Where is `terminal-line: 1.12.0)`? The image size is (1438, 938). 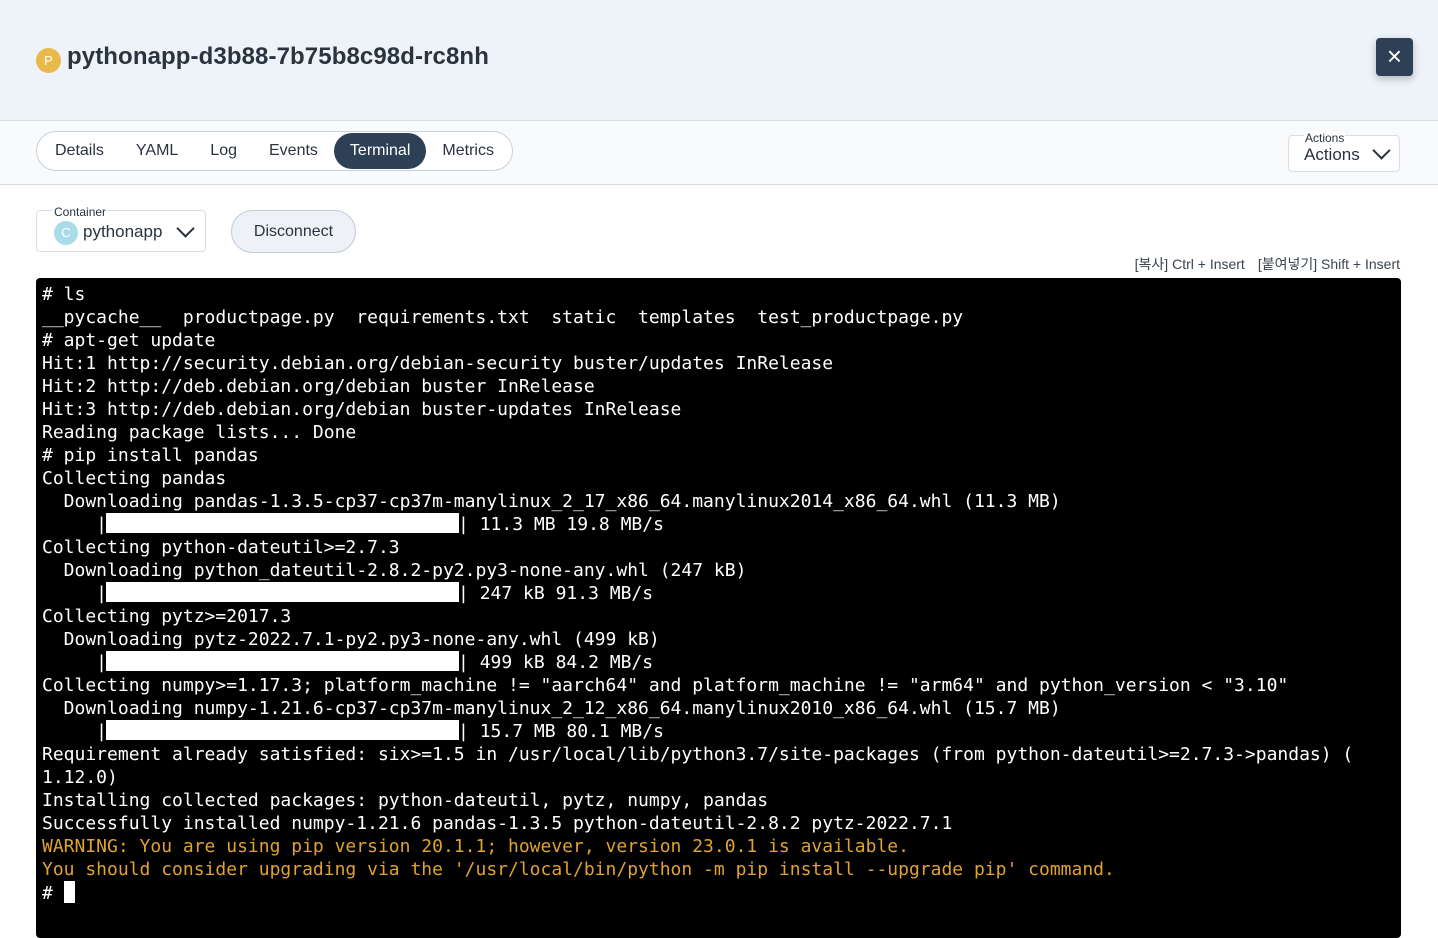 terminal-line: 1.12.0) is located at coordinates (80, 777).